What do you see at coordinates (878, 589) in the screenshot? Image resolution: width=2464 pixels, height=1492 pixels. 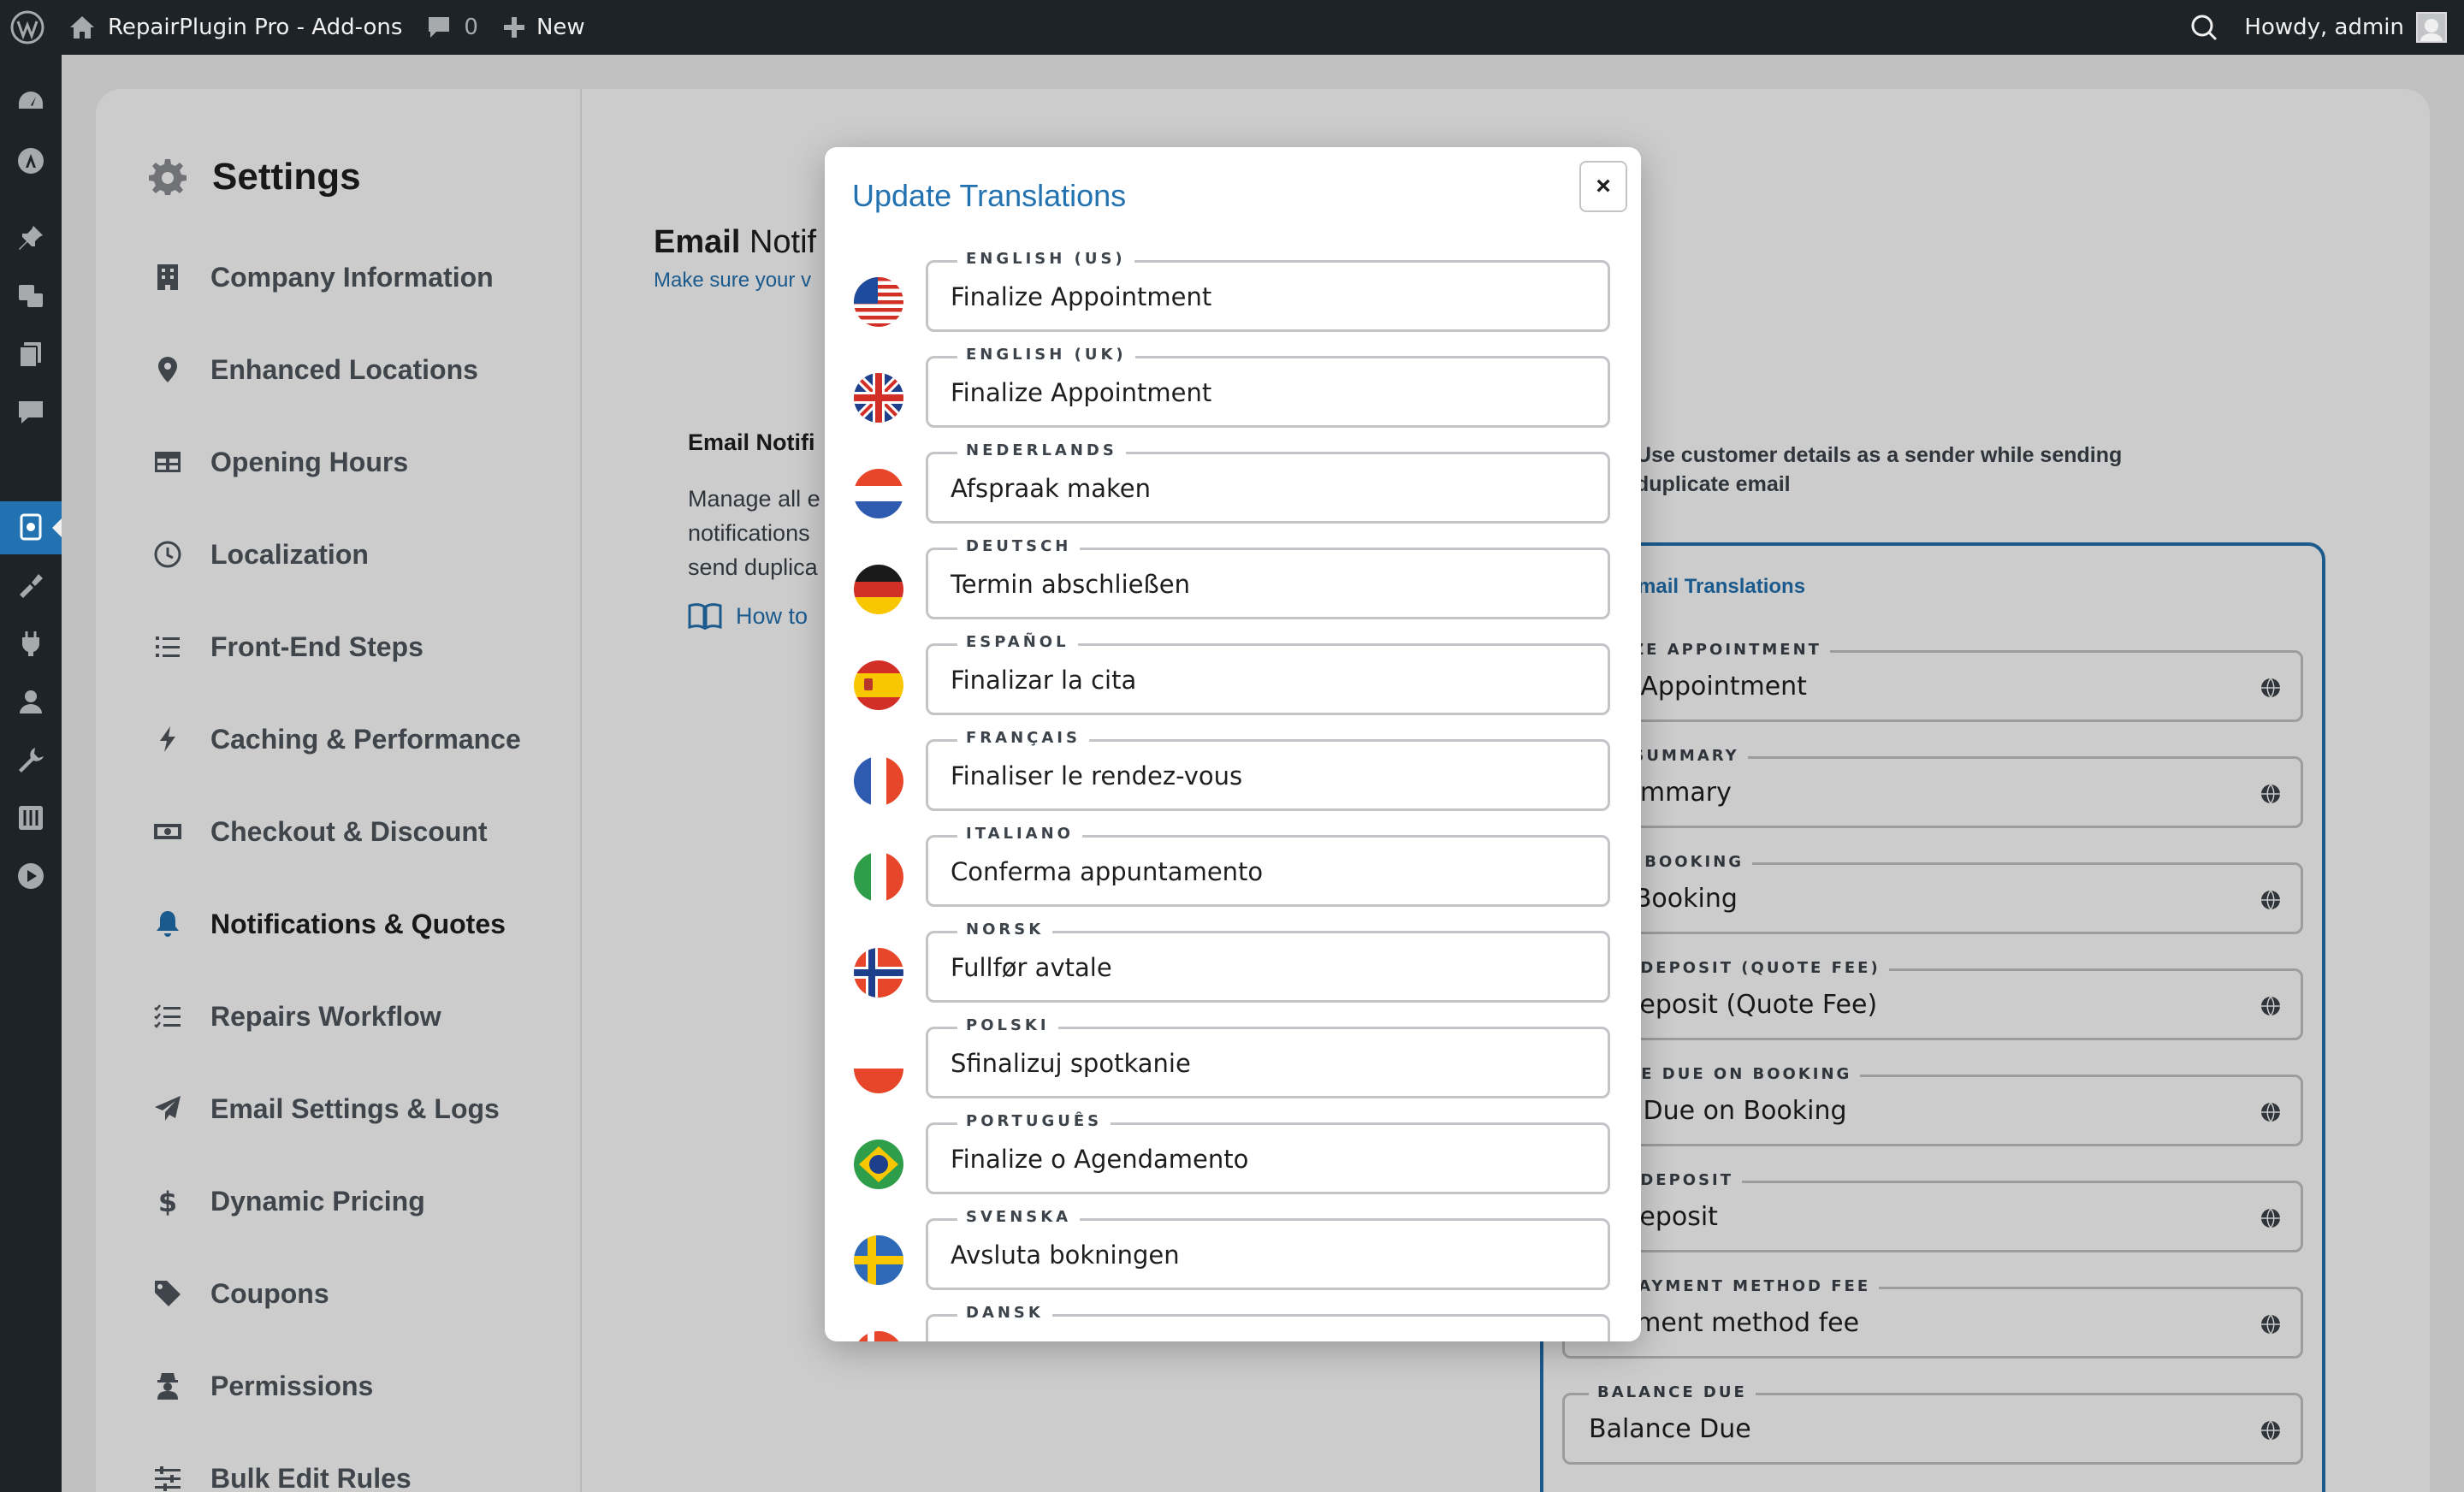 I see `de-flag-icon` at bounding box center [878, 589].